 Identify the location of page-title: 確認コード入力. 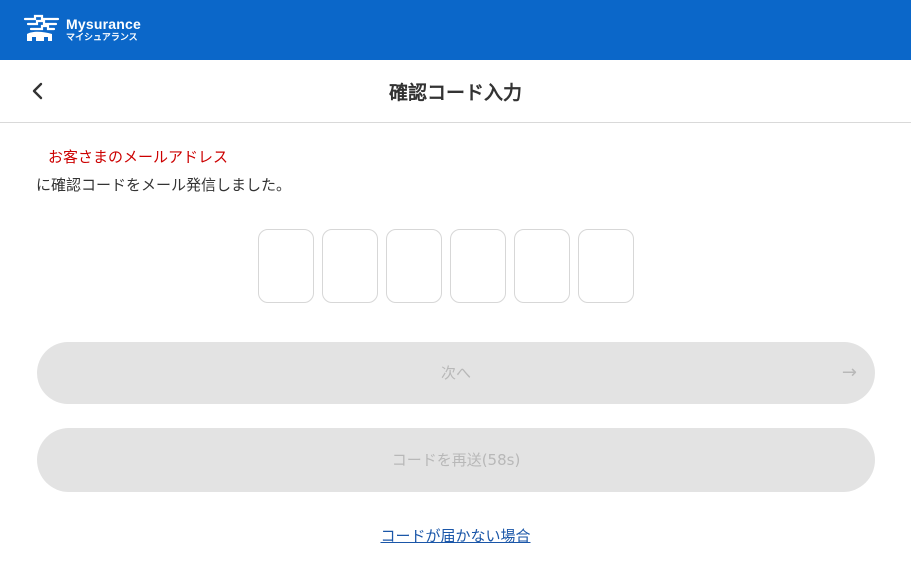
(455, 93).